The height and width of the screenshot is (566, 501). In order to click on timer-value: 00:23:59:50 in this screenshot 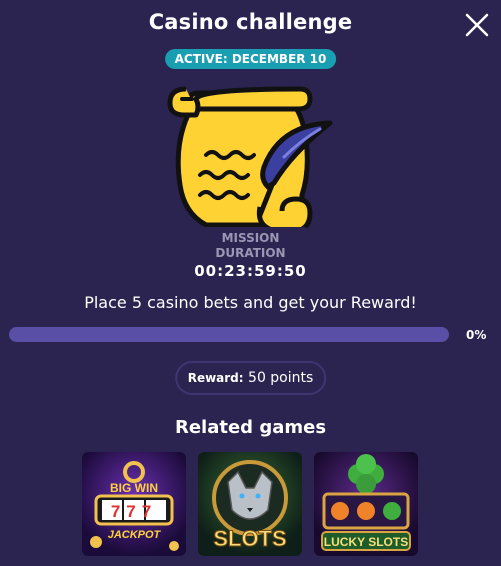, I will do `click(250, 271)`.